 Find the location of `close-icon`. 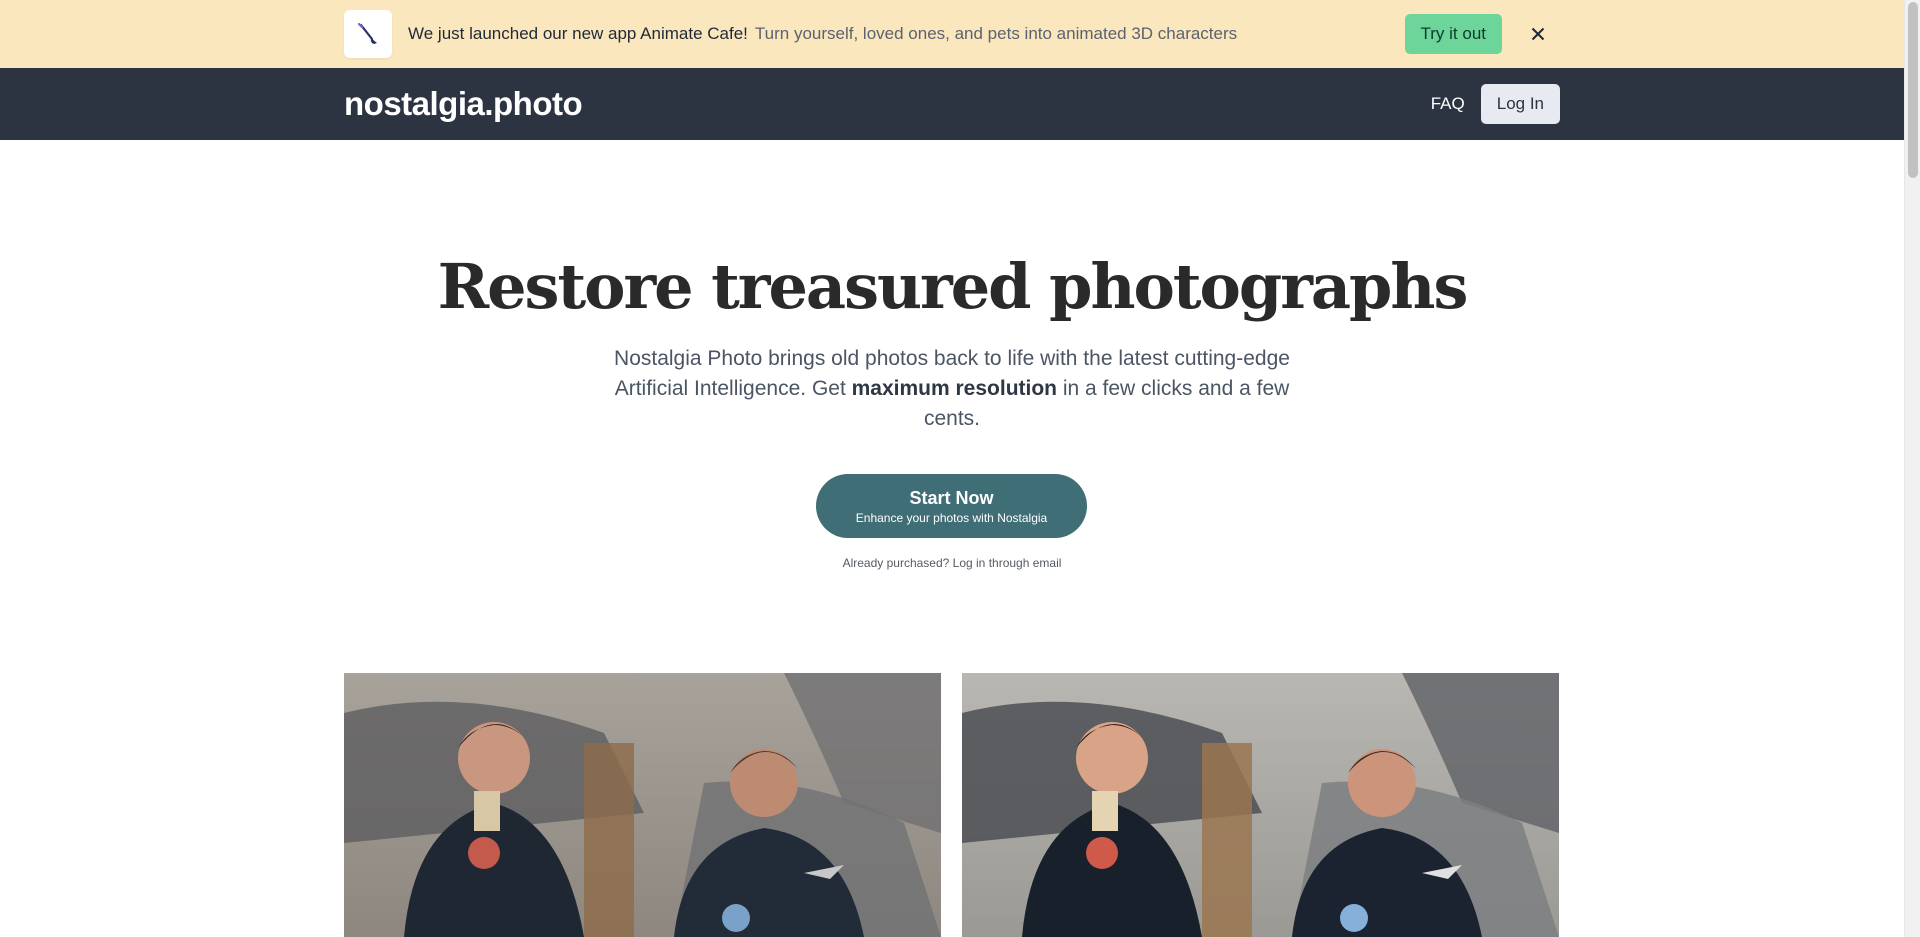

close-icon is located at coordinates (1538, 34).